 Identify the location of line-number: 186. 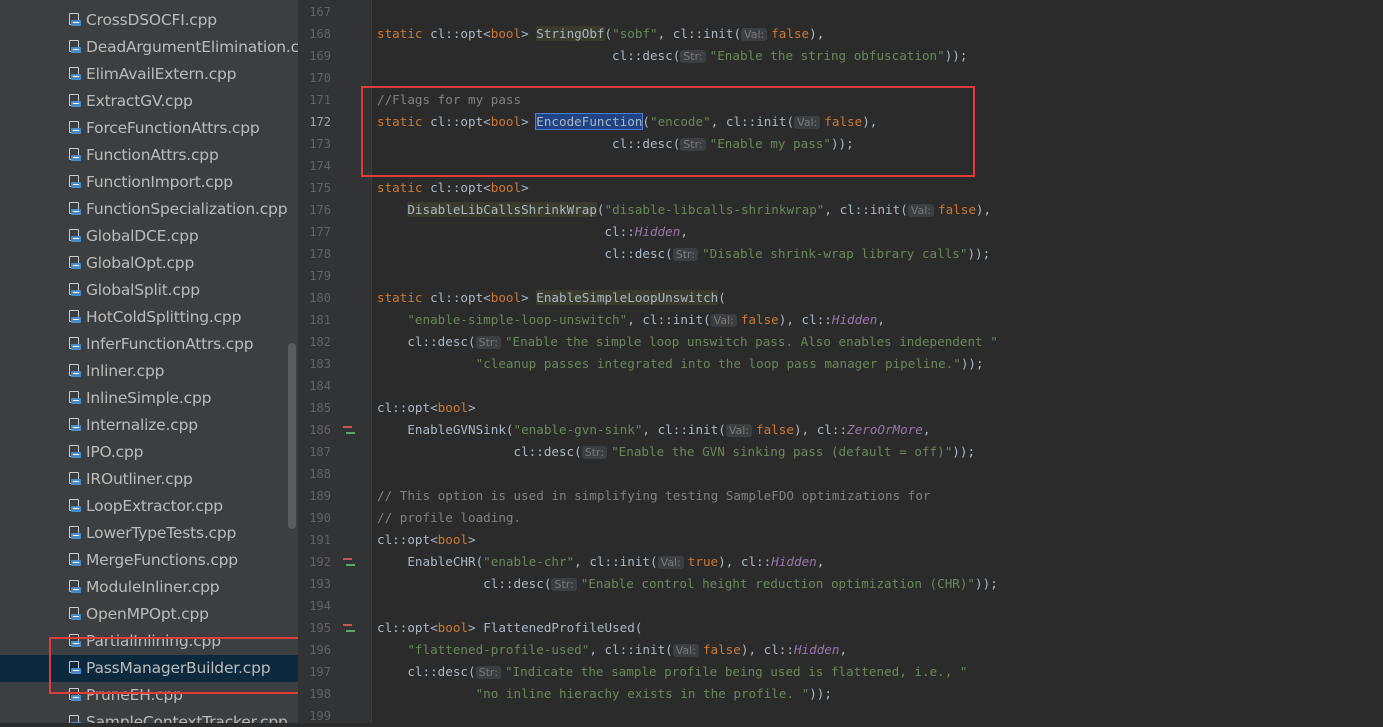
(320, 430).